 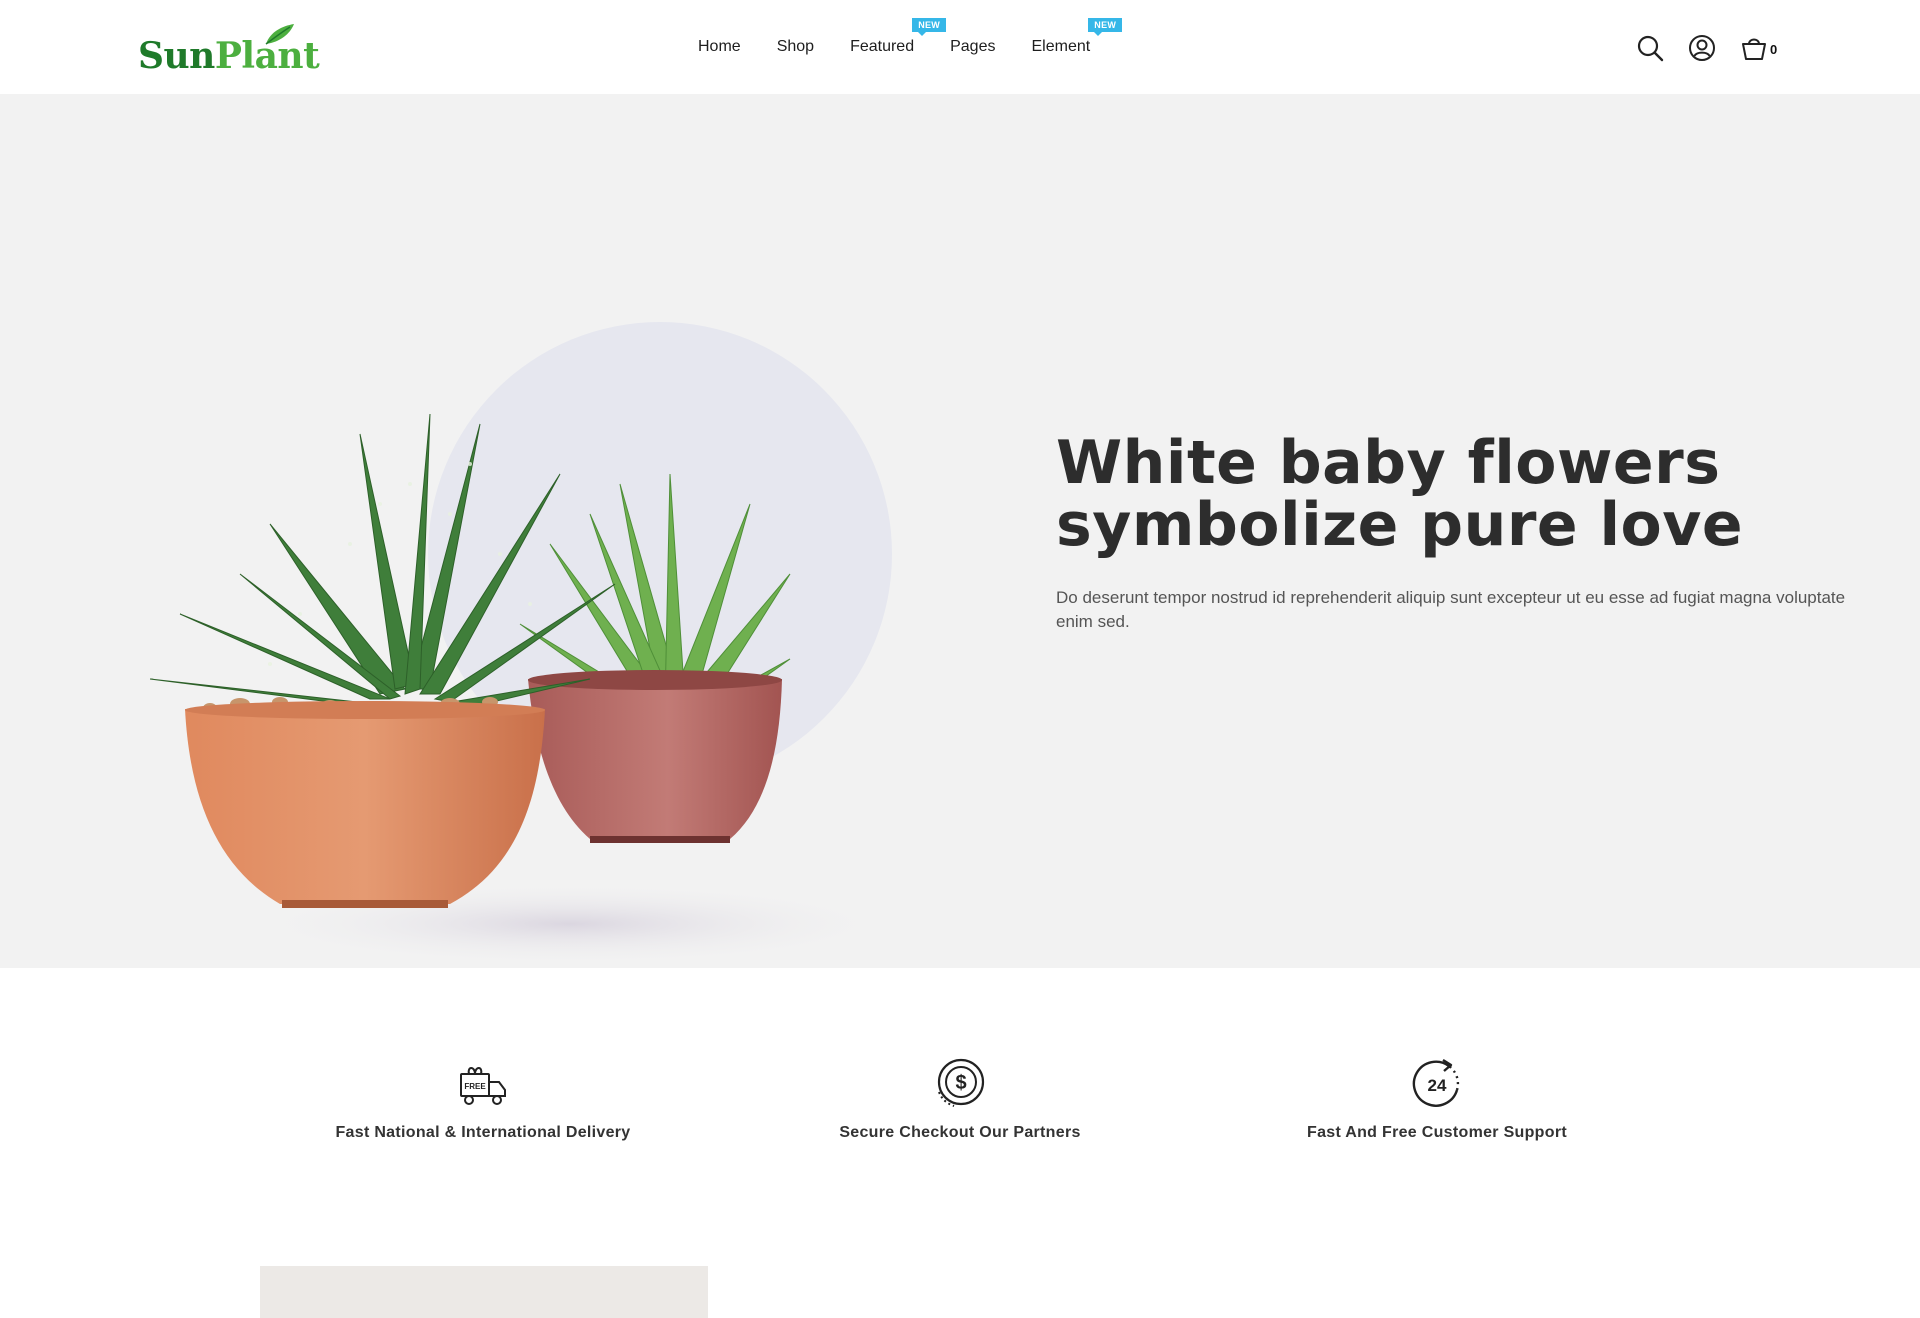 What do you see at coordinates (795, 47) in the screenshot?
I see `nav-item-shop: Shop` at bounding box center [795, 47].